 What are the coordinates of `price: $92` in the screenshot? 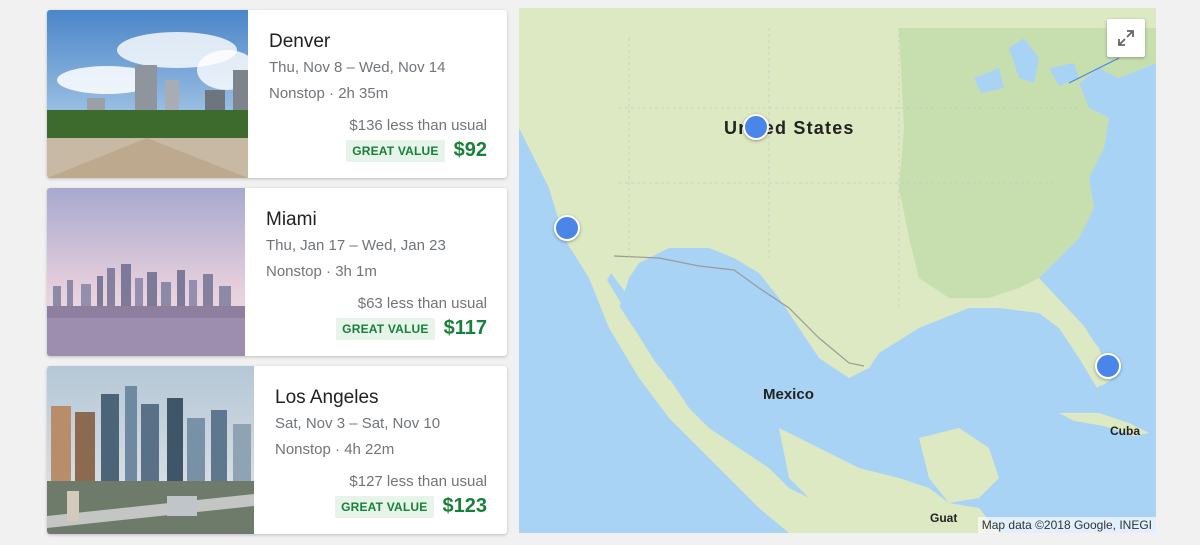 It's located at (470, 150).